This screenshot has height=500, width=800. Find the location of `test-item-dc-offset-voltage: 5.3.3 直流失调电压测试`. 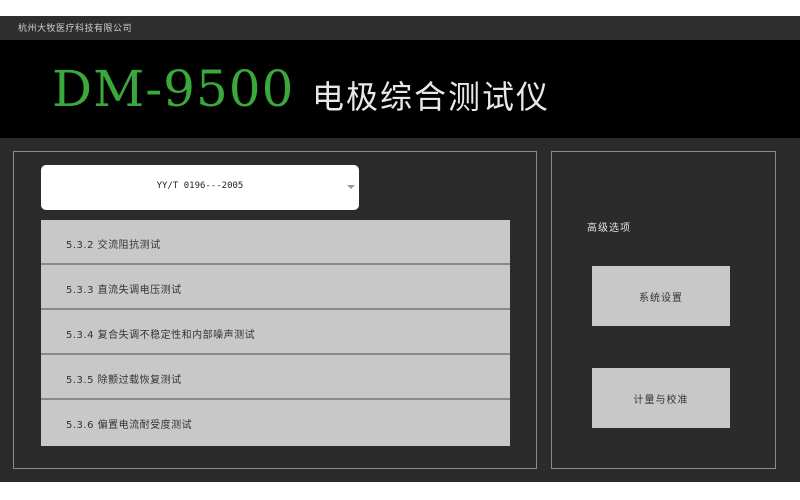

test-item-dc-offset-voltage: 5.3.3 直流失调电压测试 is located at coordinates (275, 287).